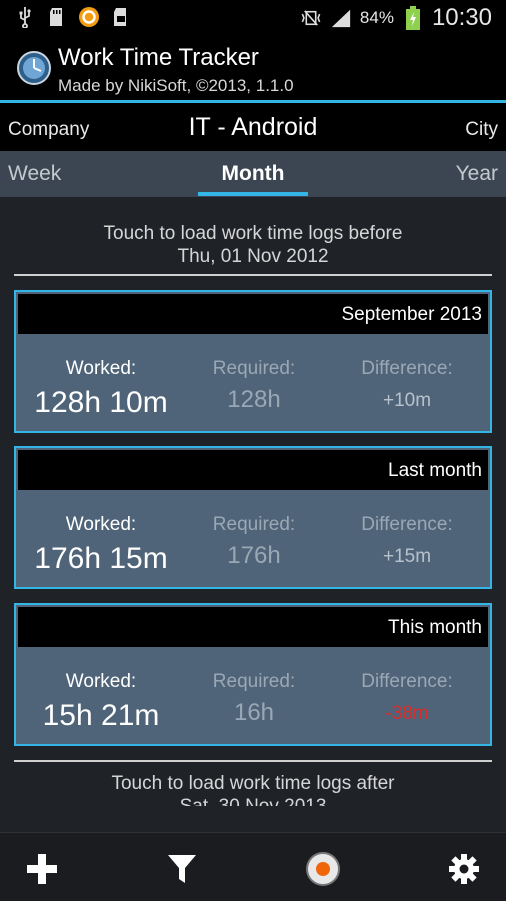  I want to click on worked-value: 128h 10m, so click(101, 402).